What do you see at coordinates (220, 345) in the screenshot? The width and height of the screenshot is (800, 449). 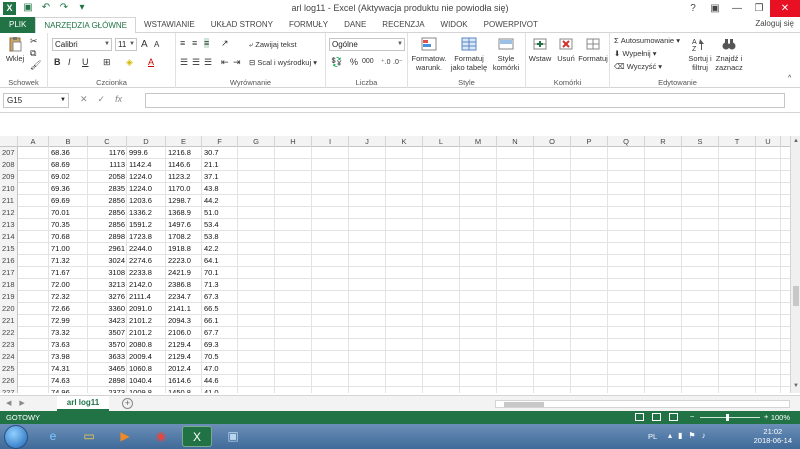 I see `cell-f: 69.3` at bounding box center [220, 345].